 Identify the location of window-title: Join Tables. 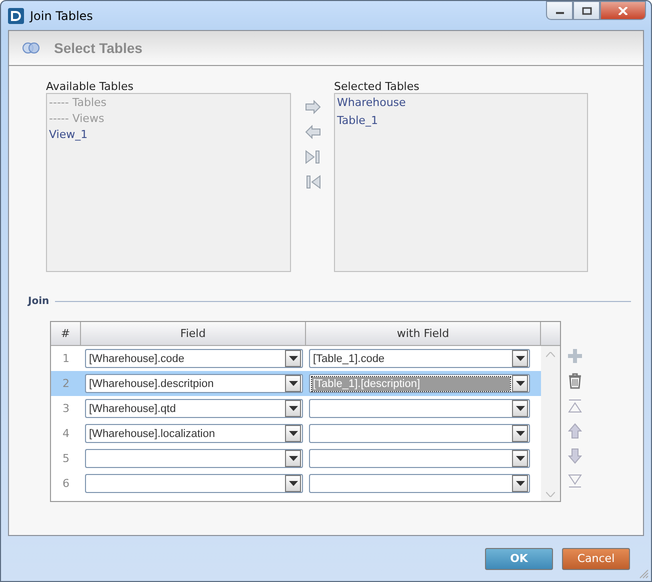
(61, 15).